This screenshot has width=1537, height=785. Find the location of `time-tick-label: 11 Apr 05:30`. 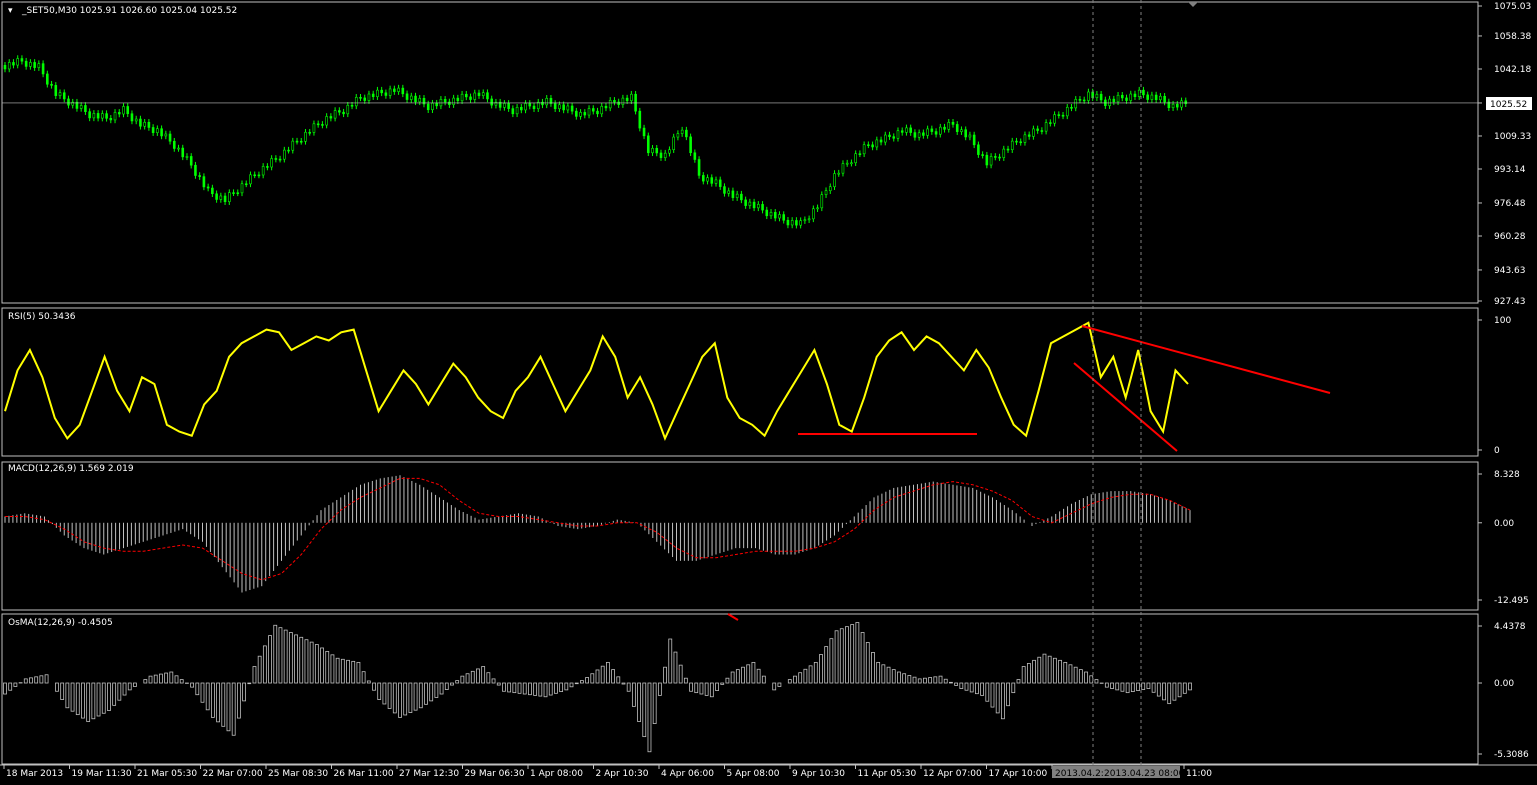

time-tick-label: 11 Apr 05:30 is located at coordinates (887, 774).